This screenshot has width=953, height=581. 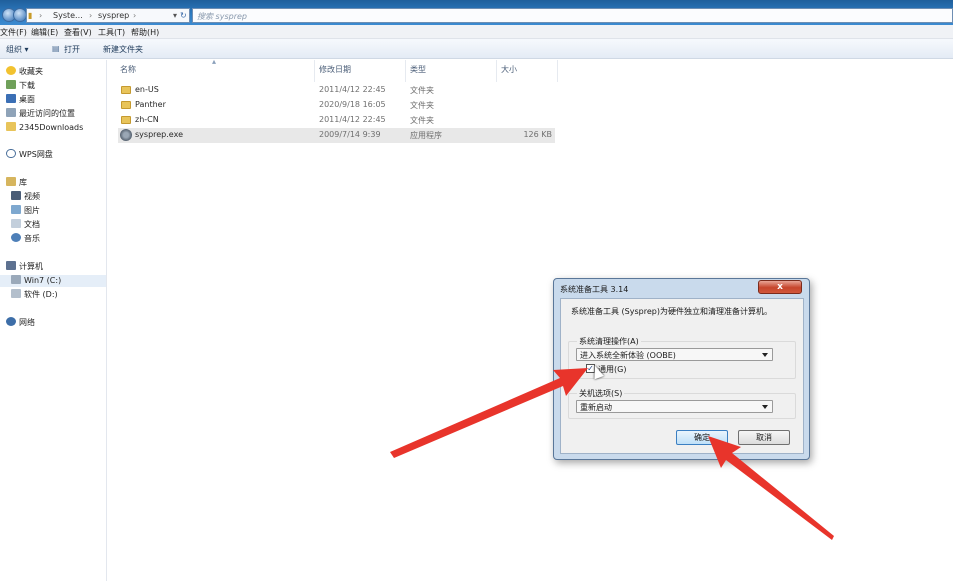 What do you see at coordinates (20, 100) in the screenshot?
I see `nav-desktop: 桌面` at bounding box center [20, 100].